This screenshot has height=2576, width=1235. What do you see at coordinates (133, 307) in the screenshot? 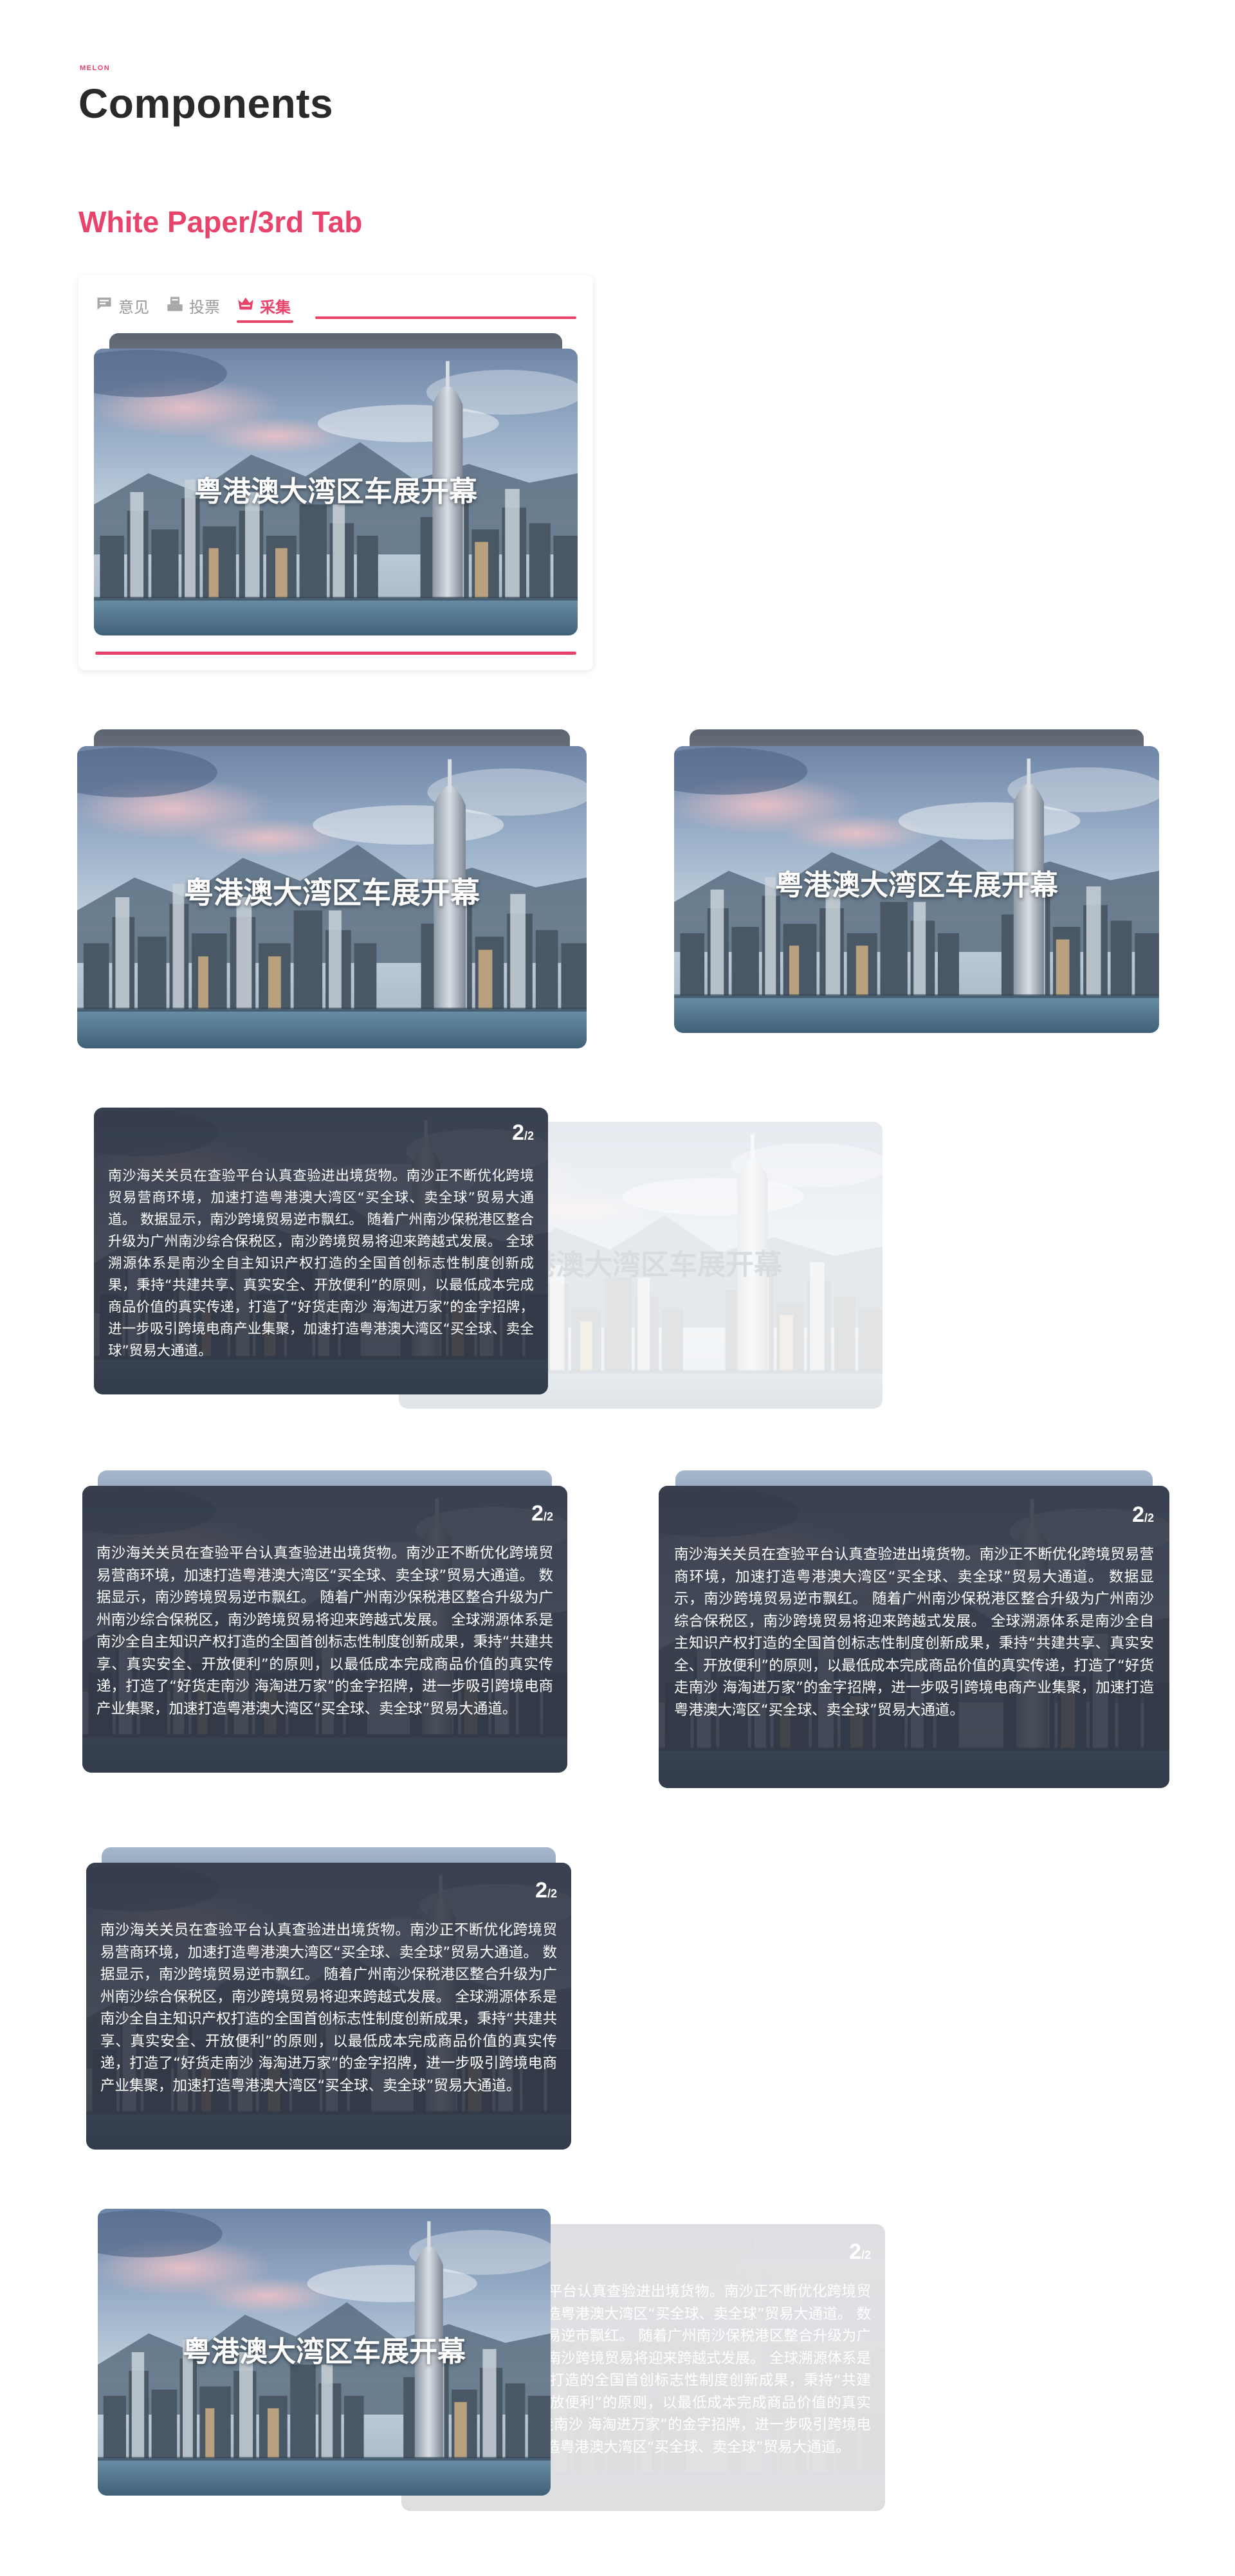
I see `tab-label: 意见` at bounding box center [133, 307].